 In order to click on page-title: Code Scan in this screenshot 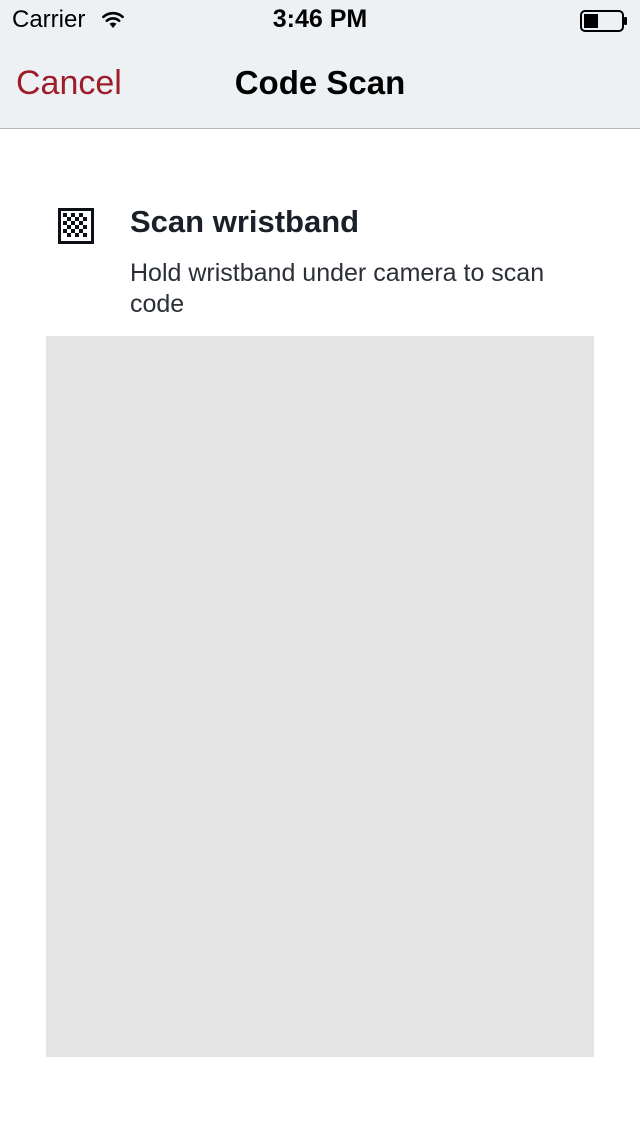, I will do `click(320, 82)`.